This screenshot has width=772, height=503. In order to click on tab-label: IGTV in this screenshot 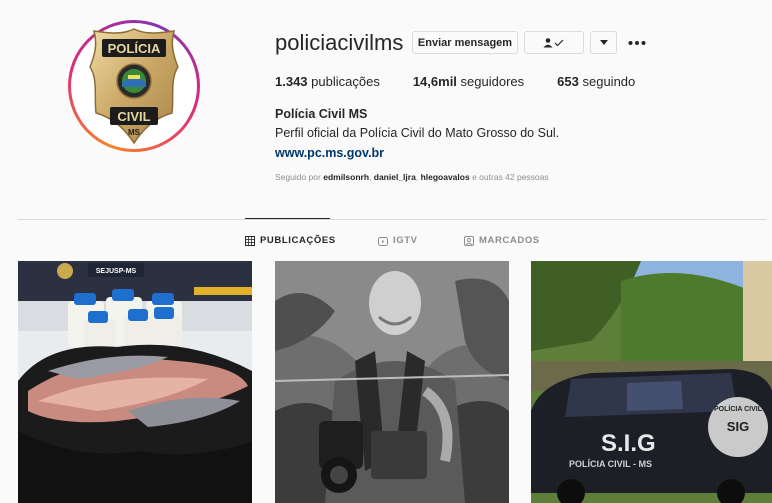, I will do `click(405, 240)`.